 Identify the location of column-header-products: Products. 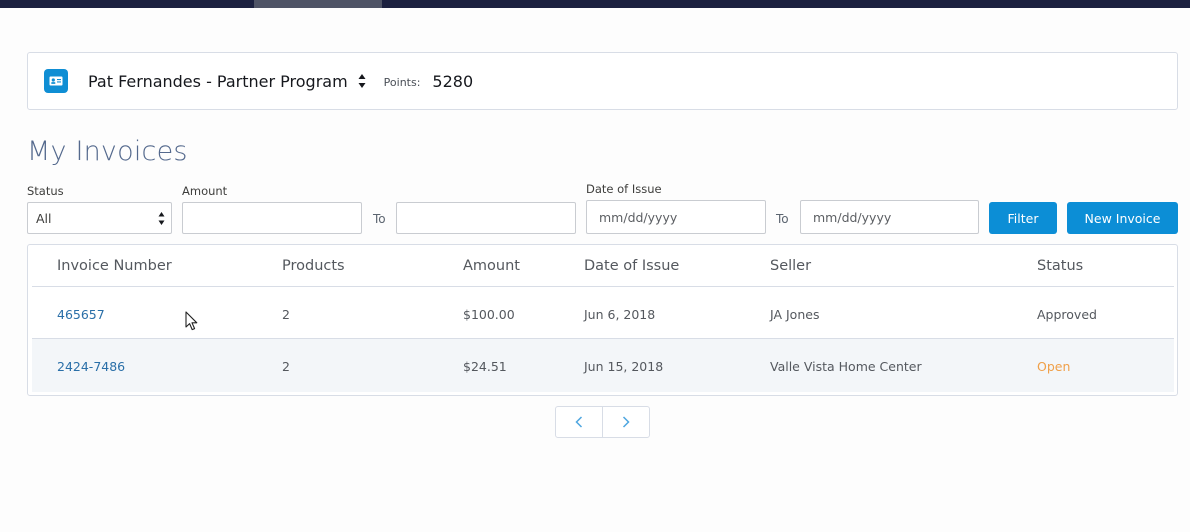
(313, 266).